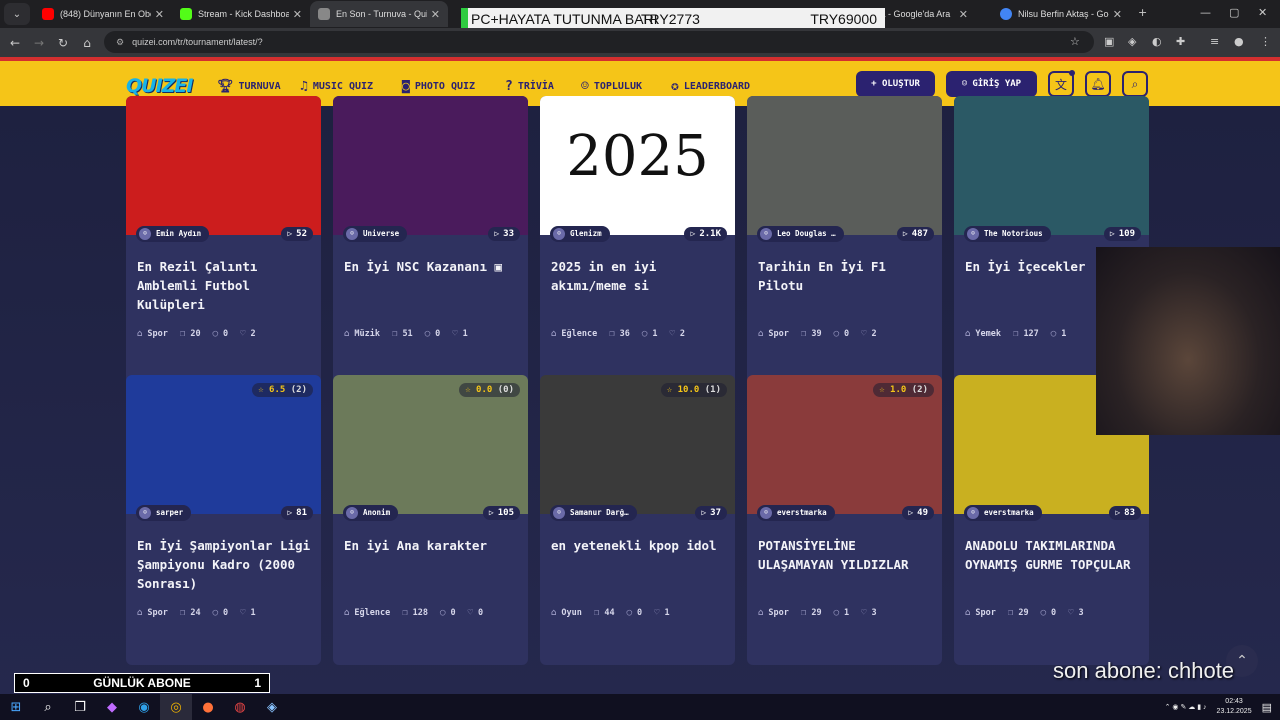 The width and height of the screenshot is (1280, 720). What do you see at coordinates (176, 707) in the screenshot?
I see `chrome-icon: ◎` at bounding box center [176, 707].